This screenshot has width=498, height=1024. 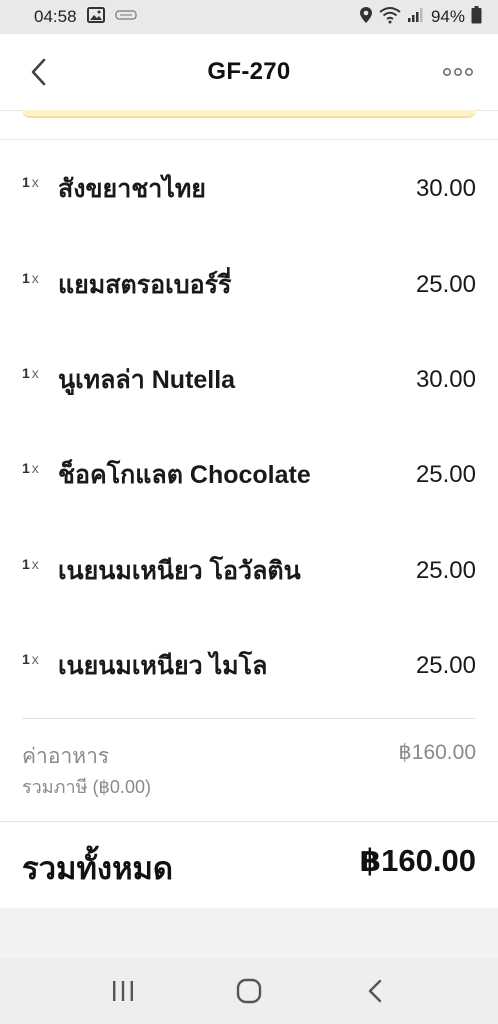 I want to click on food-cost-label: ค่าอาหาร, so click(x=66, y=756).